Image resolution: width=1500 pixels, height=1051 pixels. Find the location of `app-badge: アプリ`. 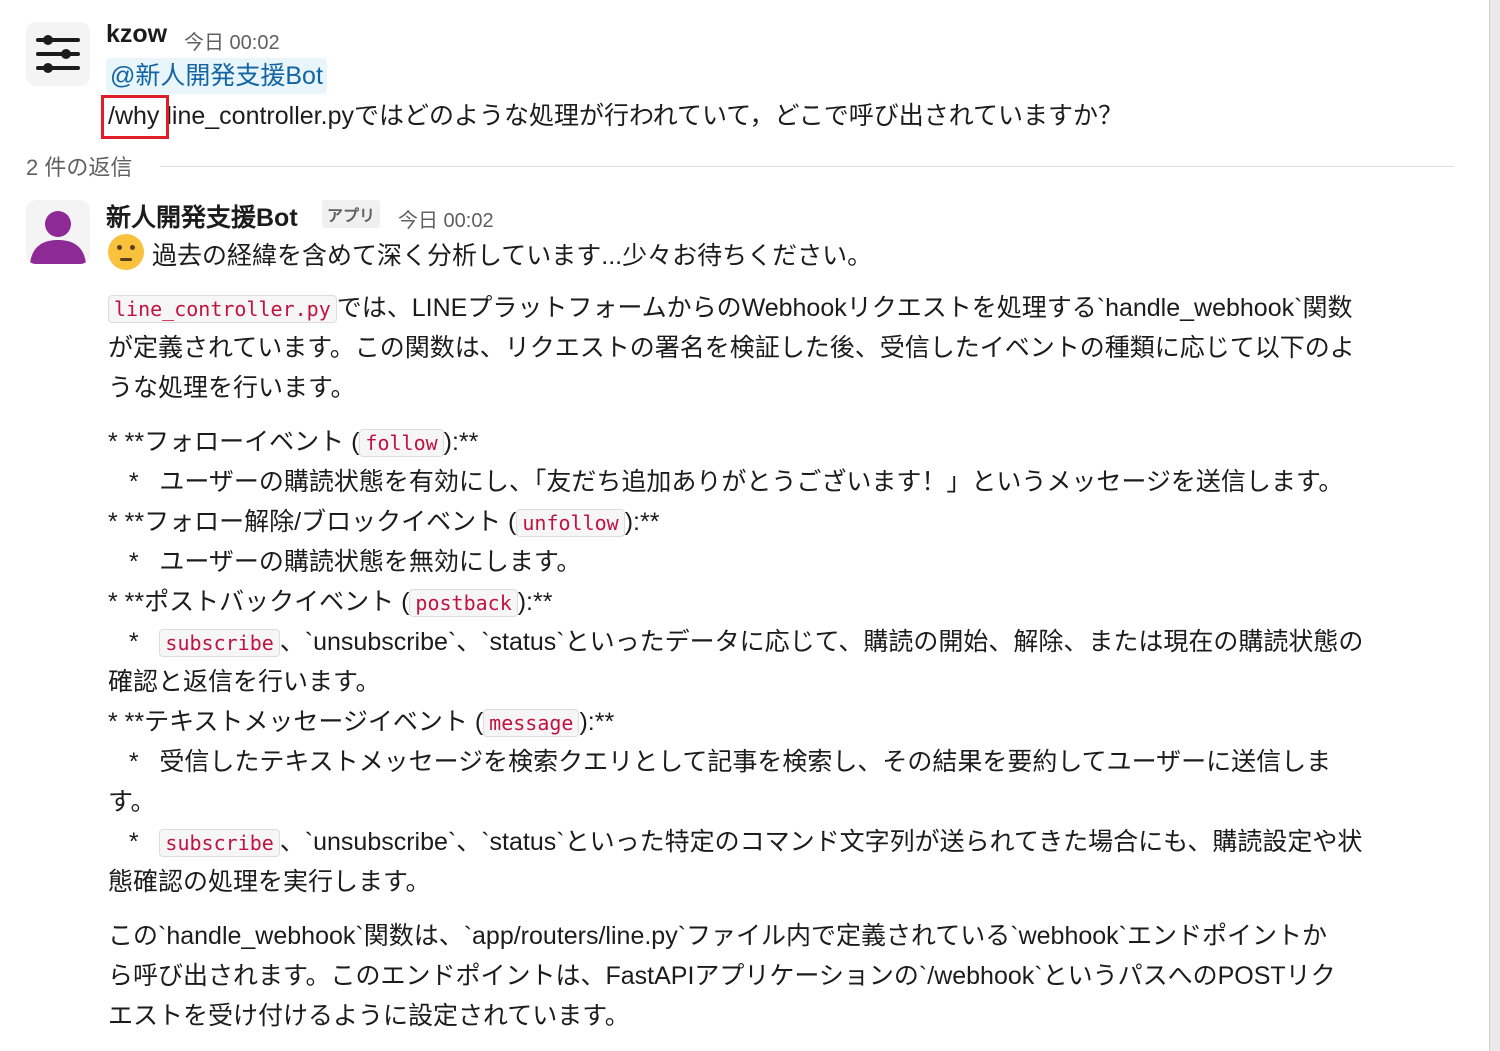

app-badge: アプリ is located at coordinates (351, 214).